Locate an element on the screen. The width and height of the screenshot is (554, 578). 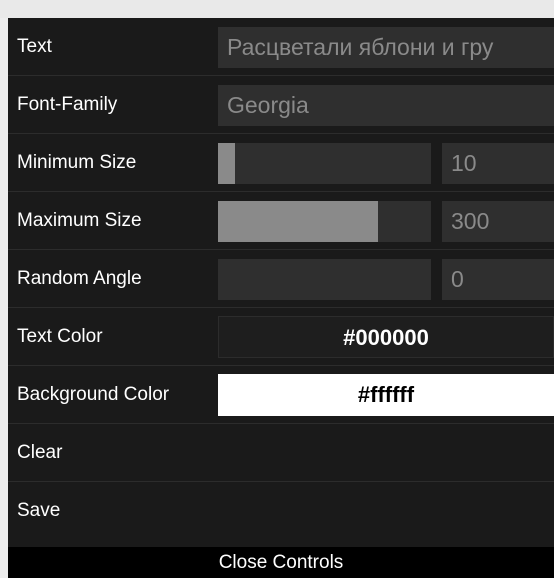
maximum-size-label: Maximum Size is located at coordinates (79, 220).